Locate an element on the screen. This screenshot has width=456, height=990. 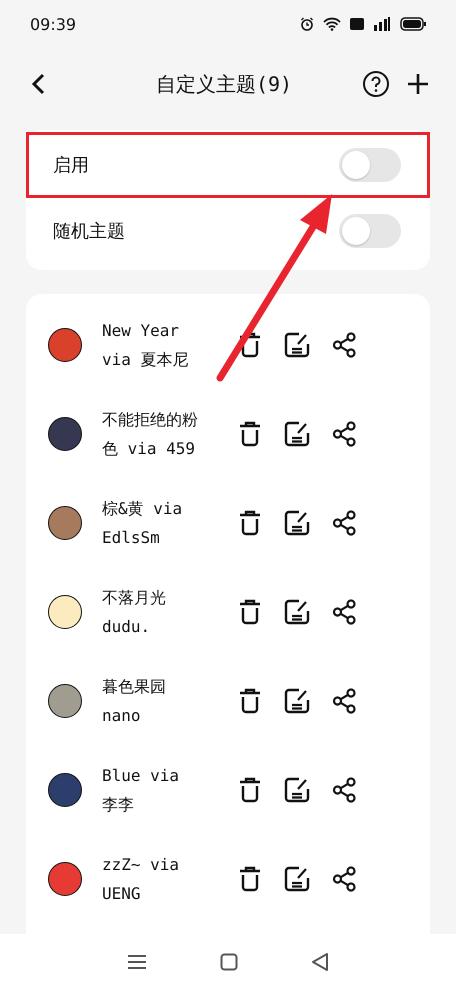
status-time: 09:39 is located at coordinates (53, 24).